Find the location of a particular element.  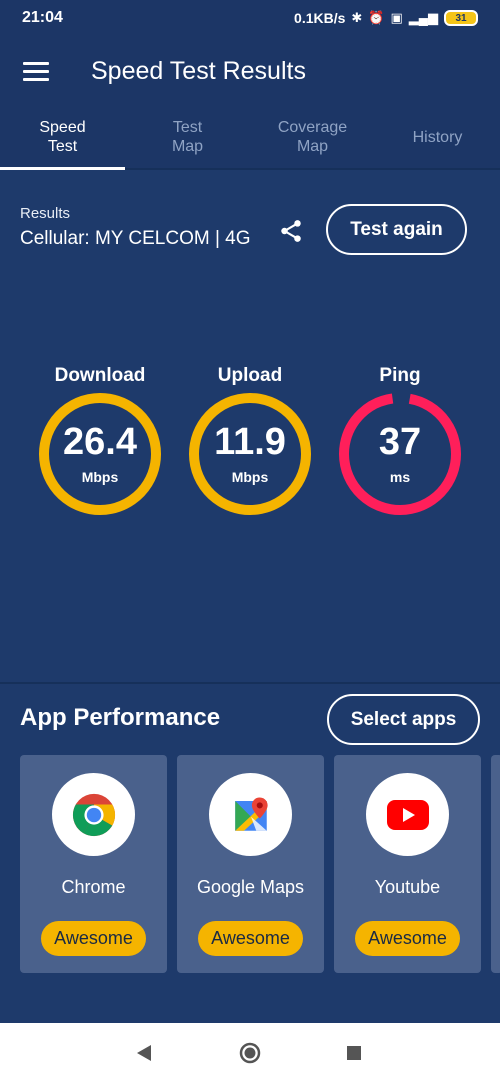

back-icon is located at coordinates (145, 1053).